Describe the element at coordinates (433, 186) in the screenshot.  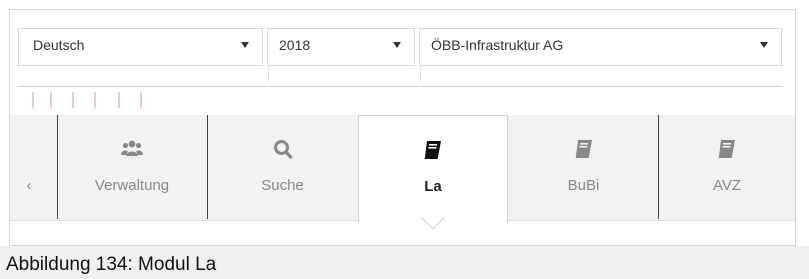
I see `tab-label: La` at that location.